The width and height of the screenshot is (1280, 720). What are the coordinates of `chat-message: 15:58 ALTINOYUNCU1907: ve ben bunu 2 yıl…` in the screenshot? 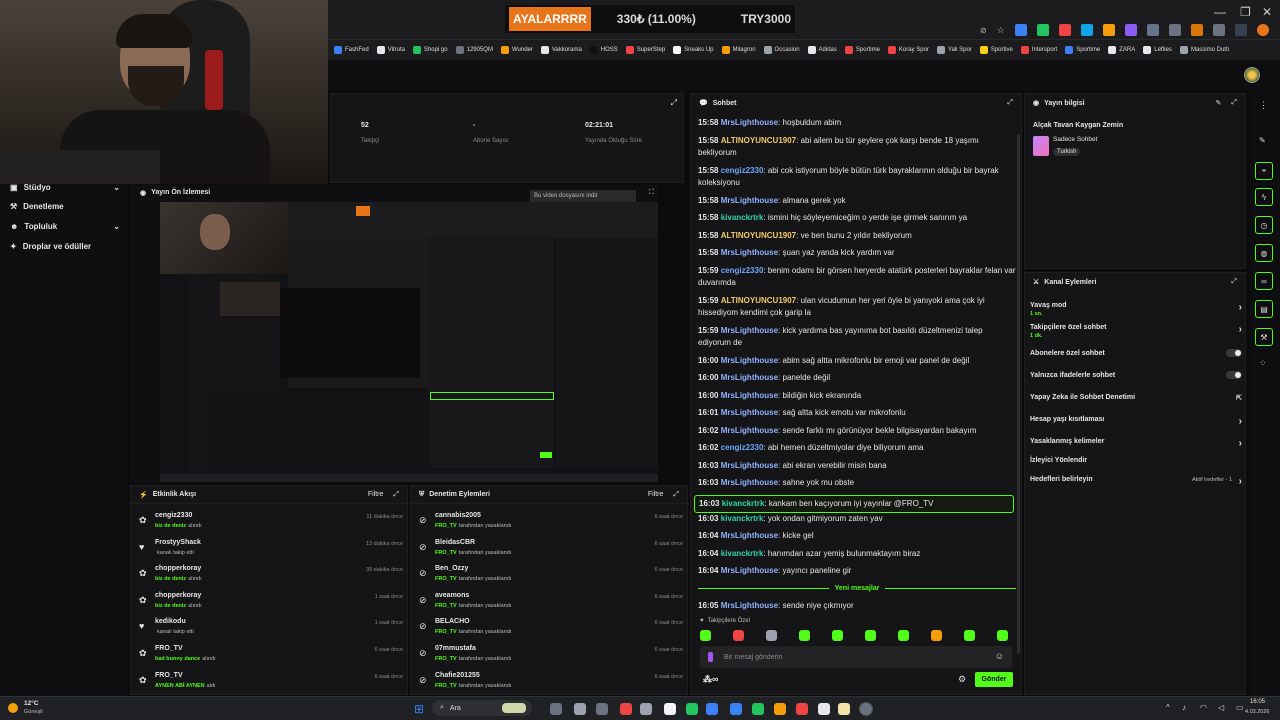 It's located at (857, 236).